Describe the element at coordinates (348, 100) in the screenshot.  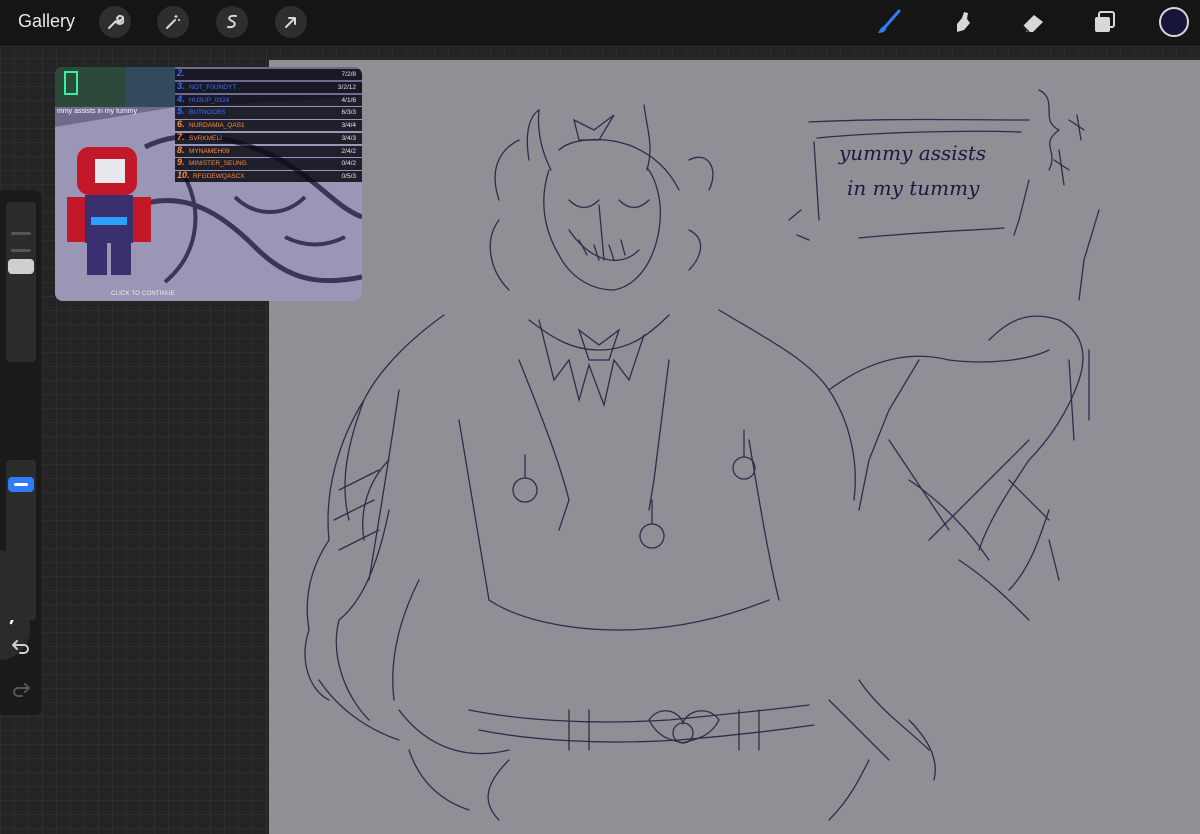
I see `leaderboard-score: 4/1/6` at that location.